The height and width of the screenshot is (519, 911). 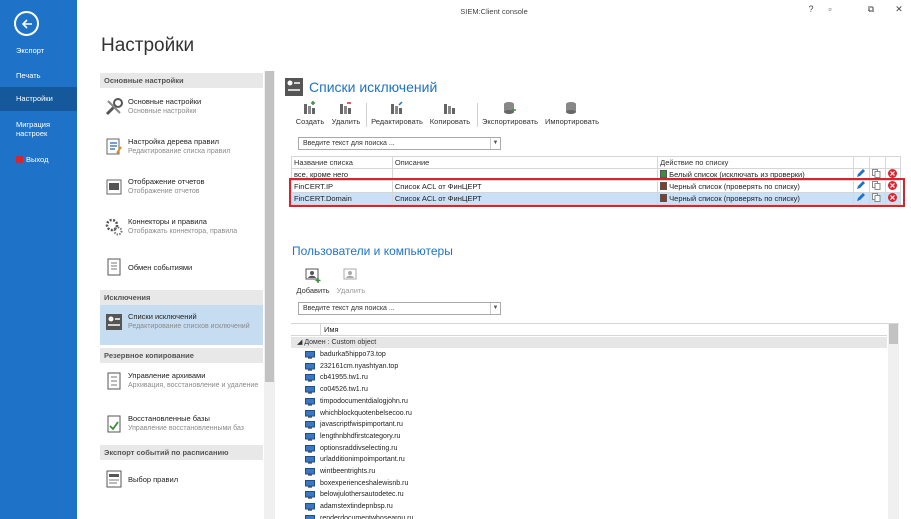 I want to click on restore-button: ⧉, so click(x=871, y=9).